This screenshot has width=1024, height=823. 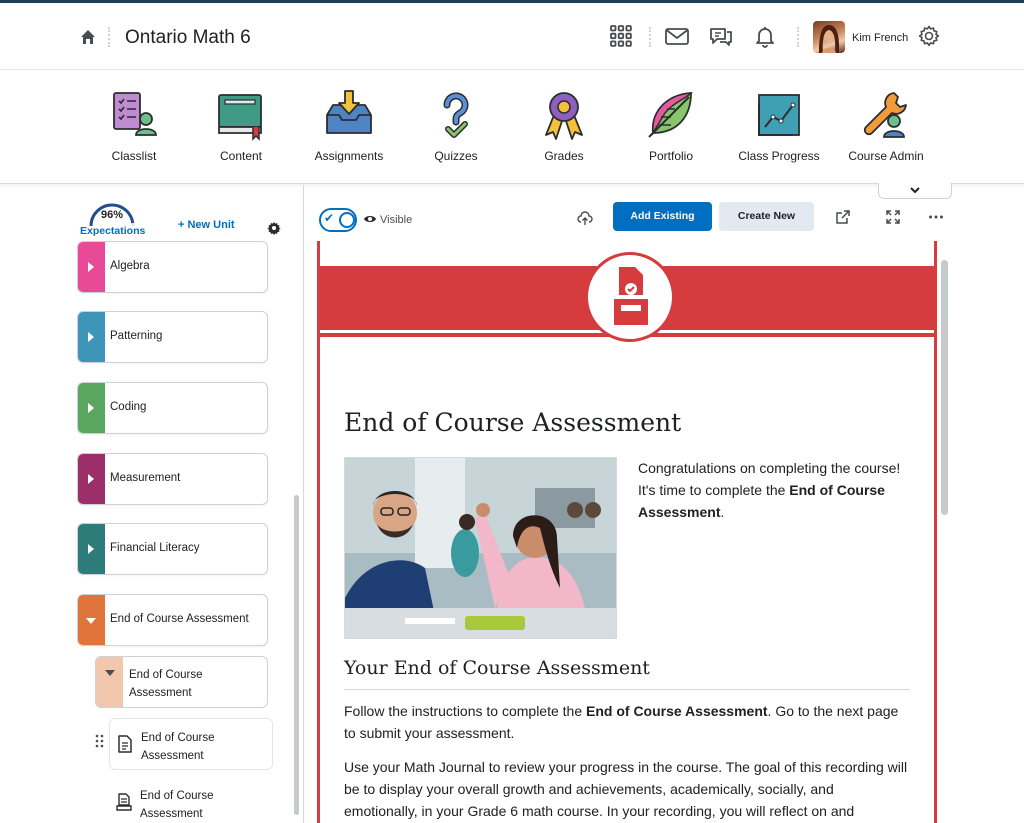 What do you see at coordinates (497, 668) in the screenshot?
I see `section-title: Your End of Course Assessment` at bounding box center [497, 668].